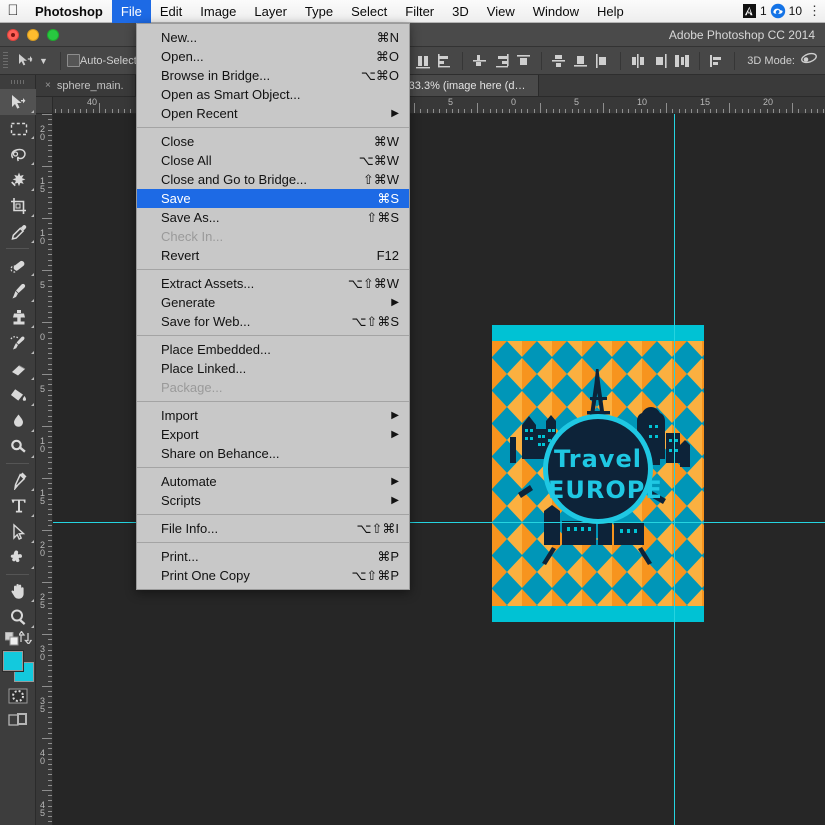  What do you see at coordinates (480, 61) in the screenshot?
I see `align-top-edges-icon` at bounding box center [480, 61].